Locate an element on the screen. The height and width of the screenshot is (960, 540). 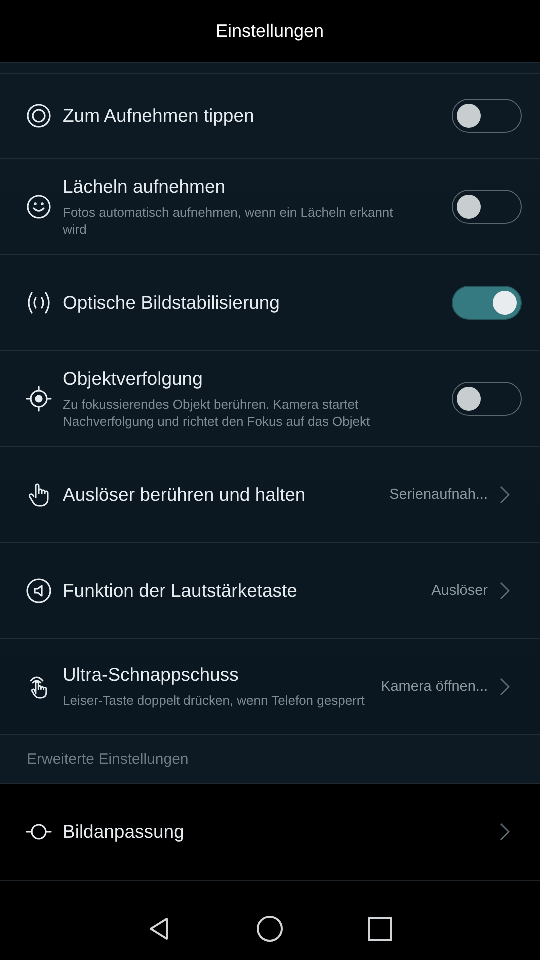
section-header: Erweiterte Einstellungen is located at coordinates (108, 759).